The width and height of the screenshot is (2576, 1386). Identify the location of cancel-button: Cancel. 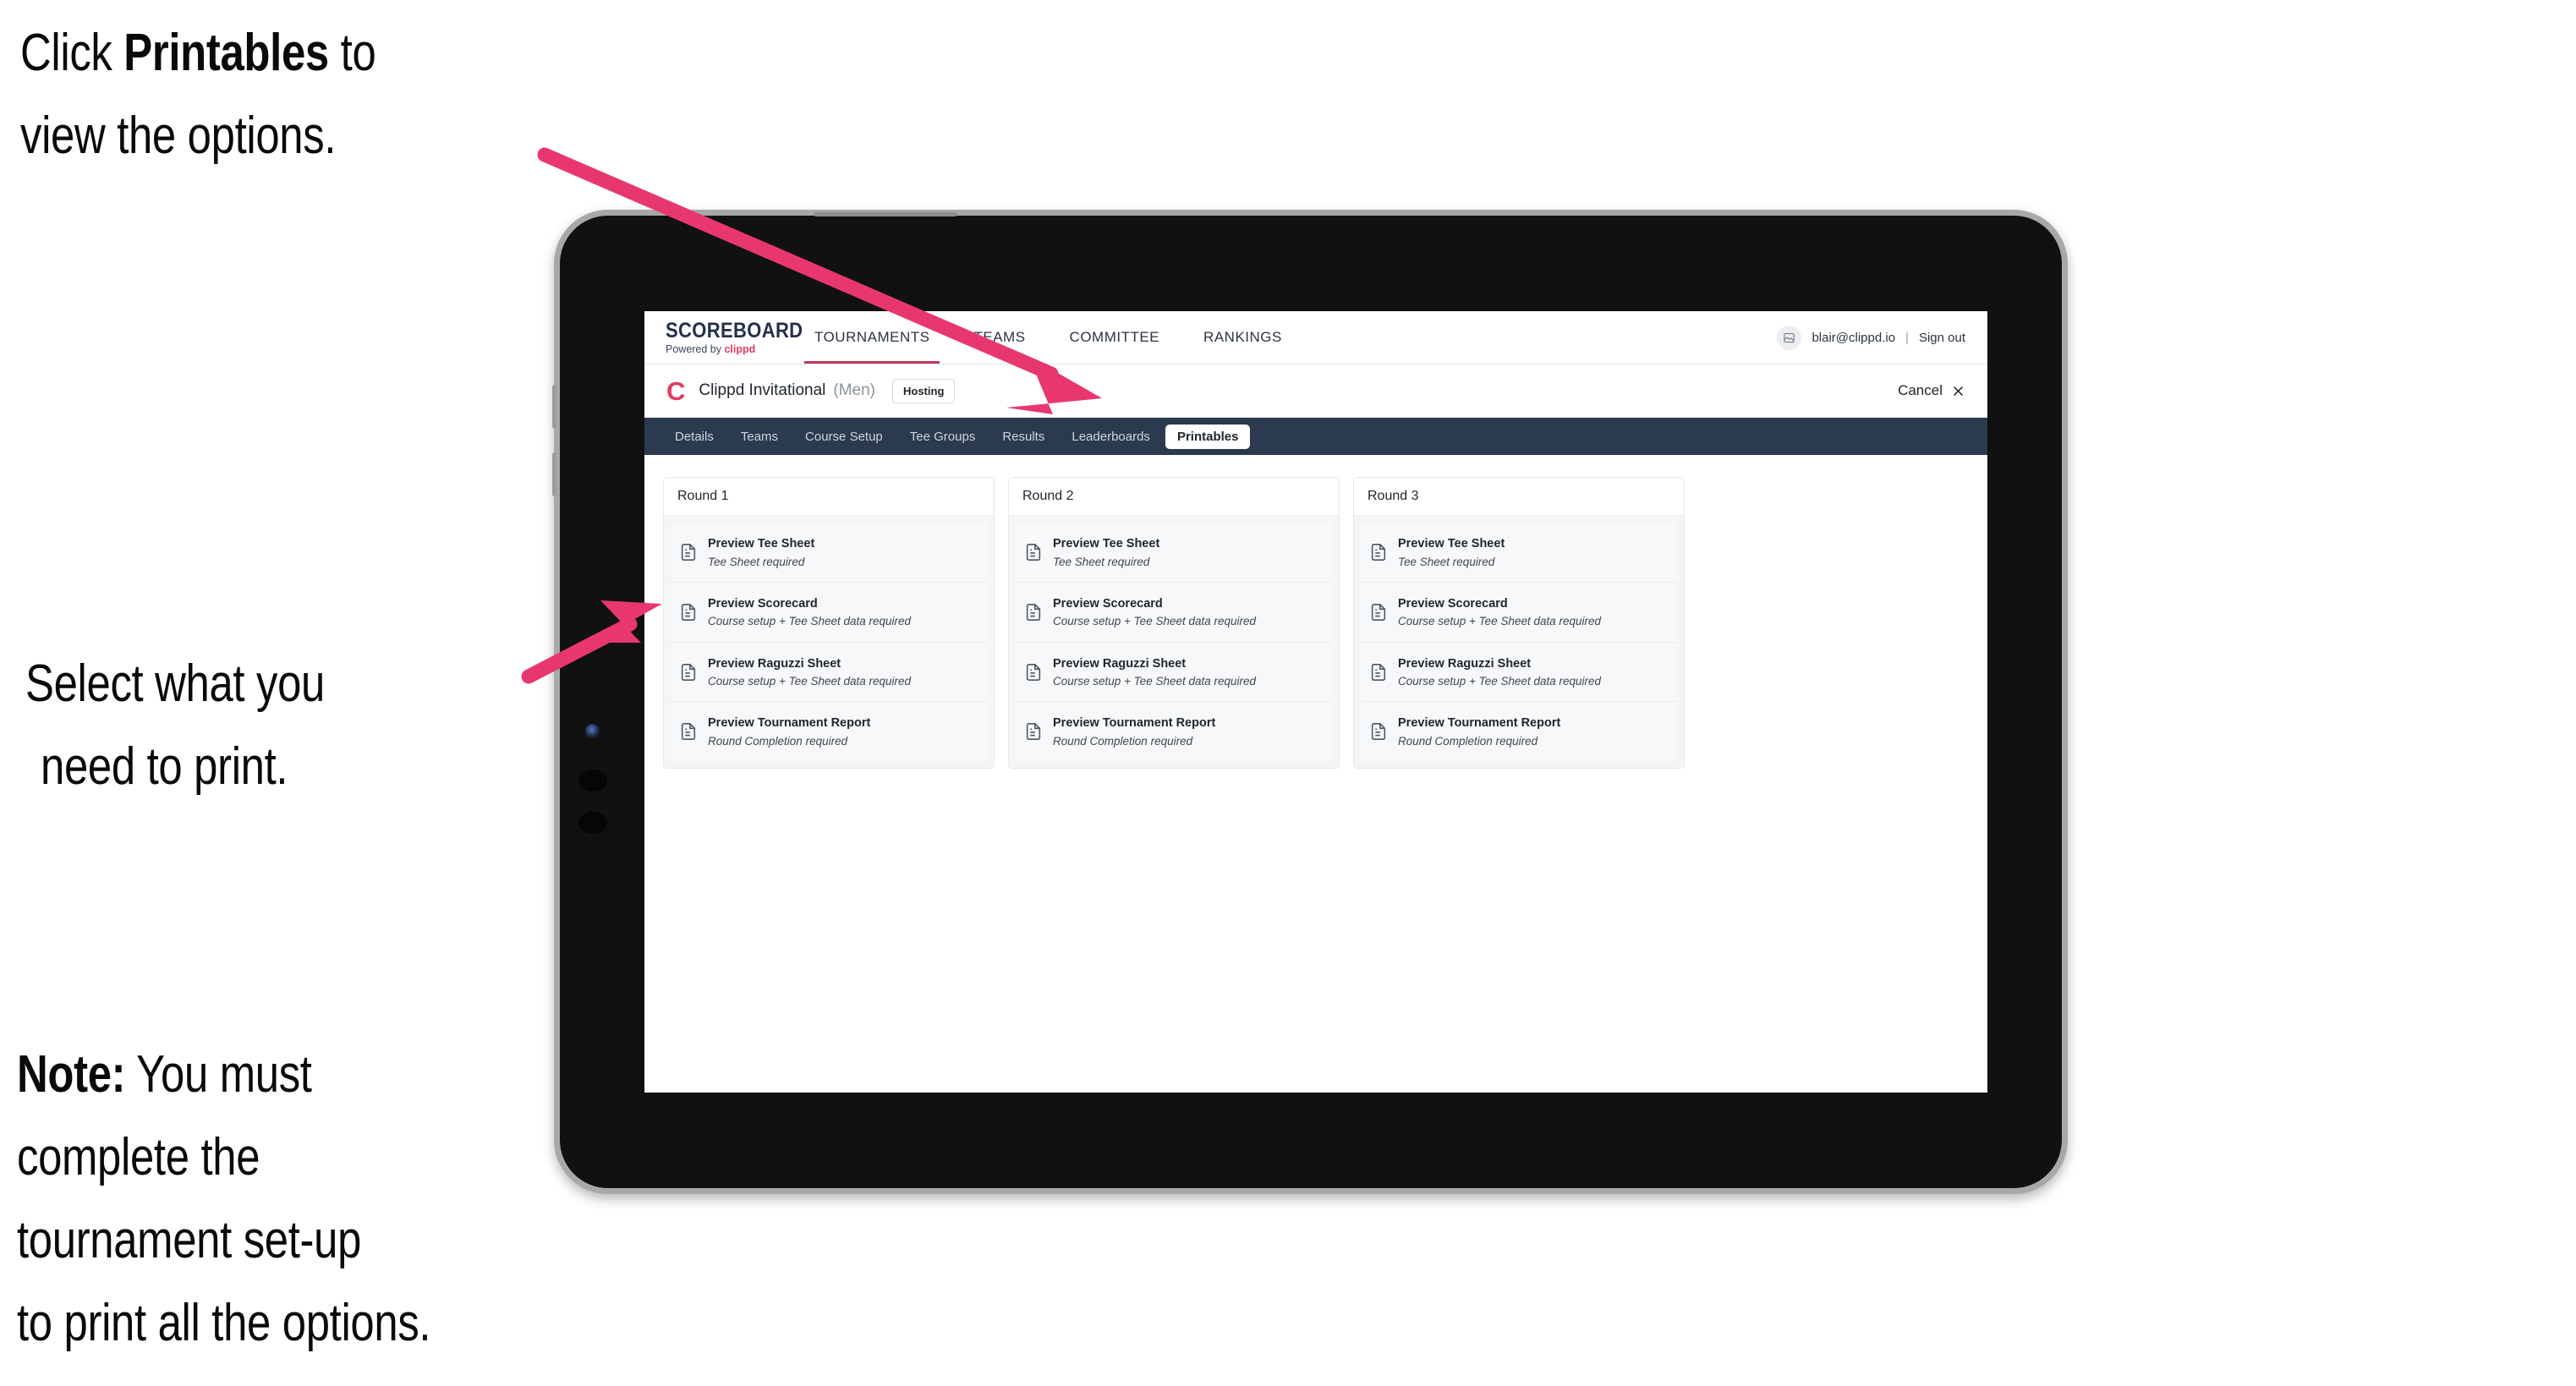
(1931, 390).